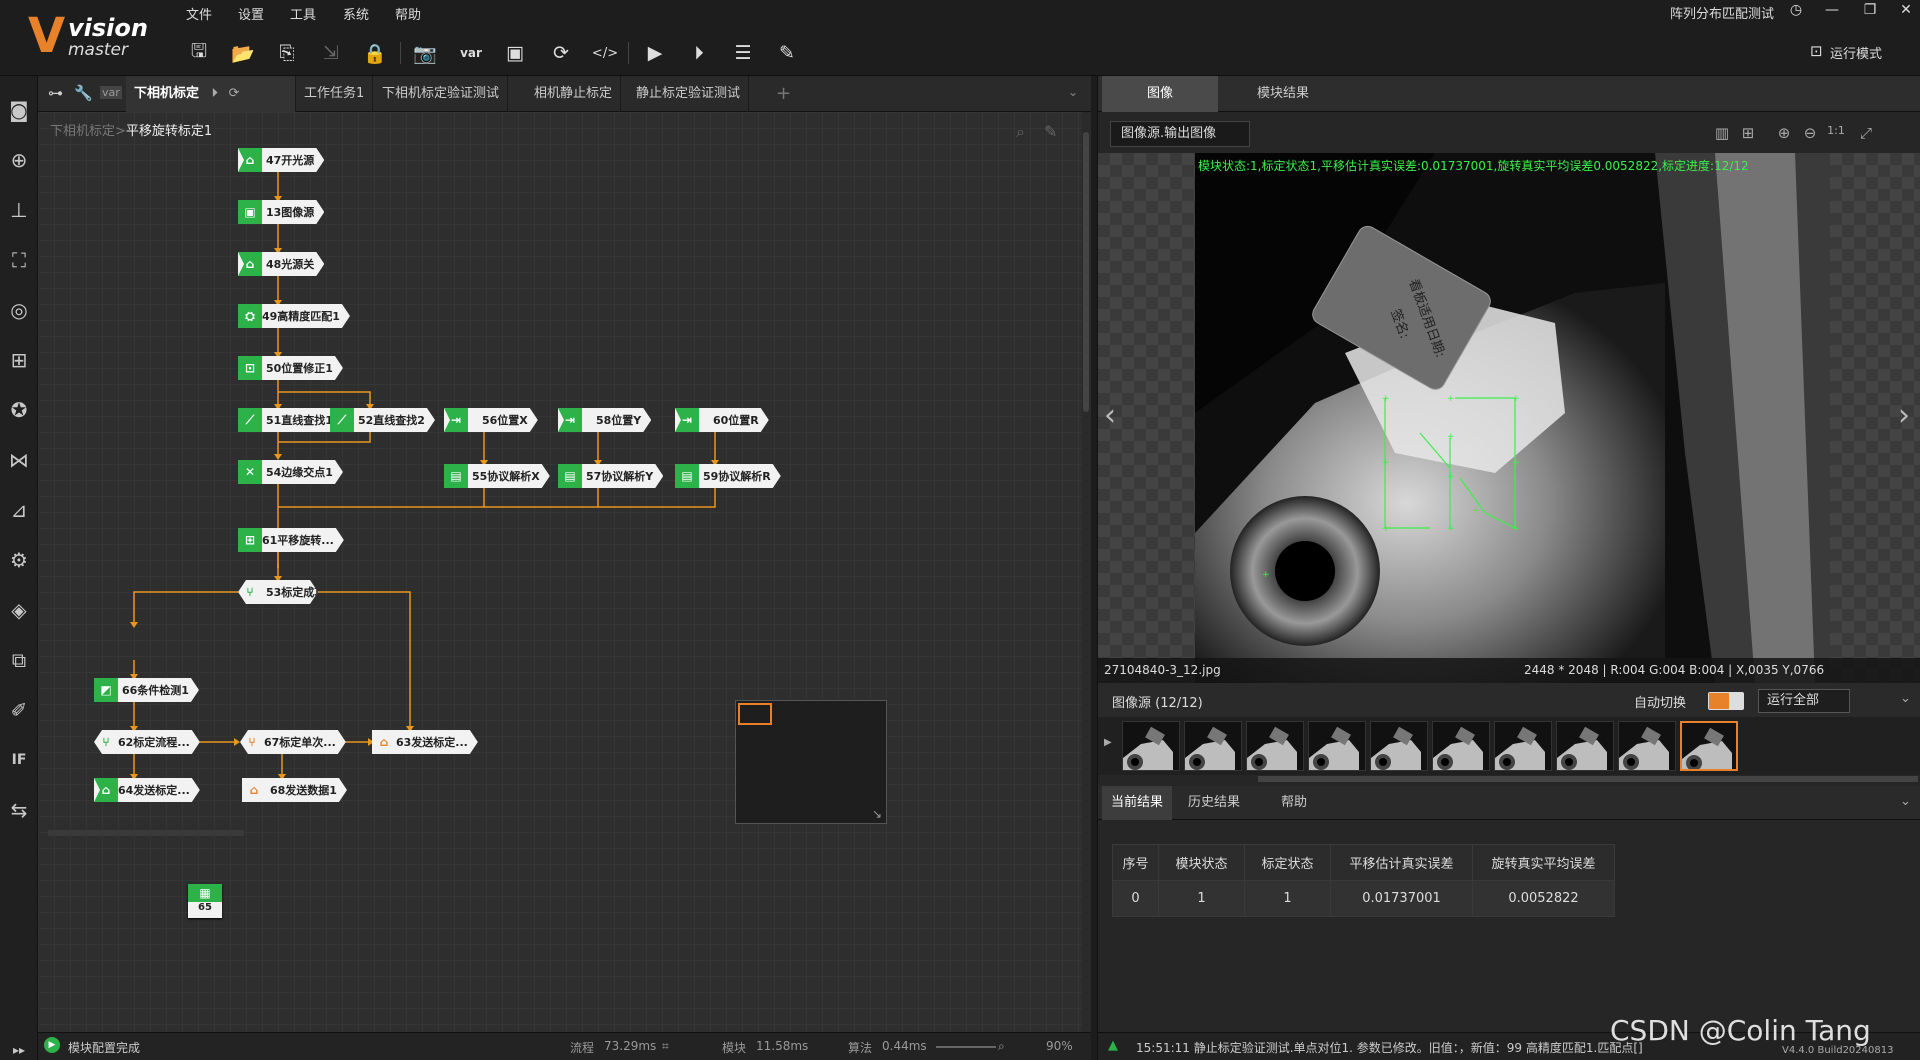  What do you see at coordinates (515, 53) in the screenshot?
I see `clipboard-icon: ▣` at bounding box center [515, 53].